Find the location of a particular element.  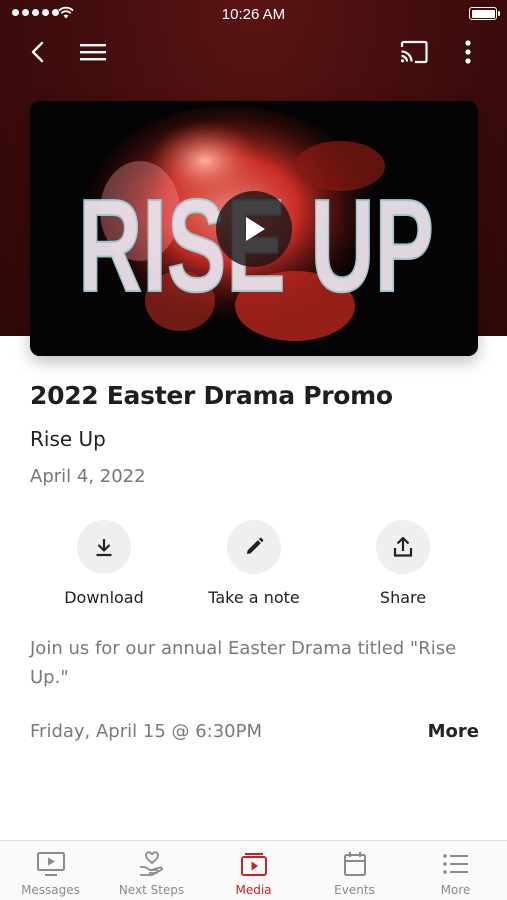

media-icon is located at coordinates (254, 864).